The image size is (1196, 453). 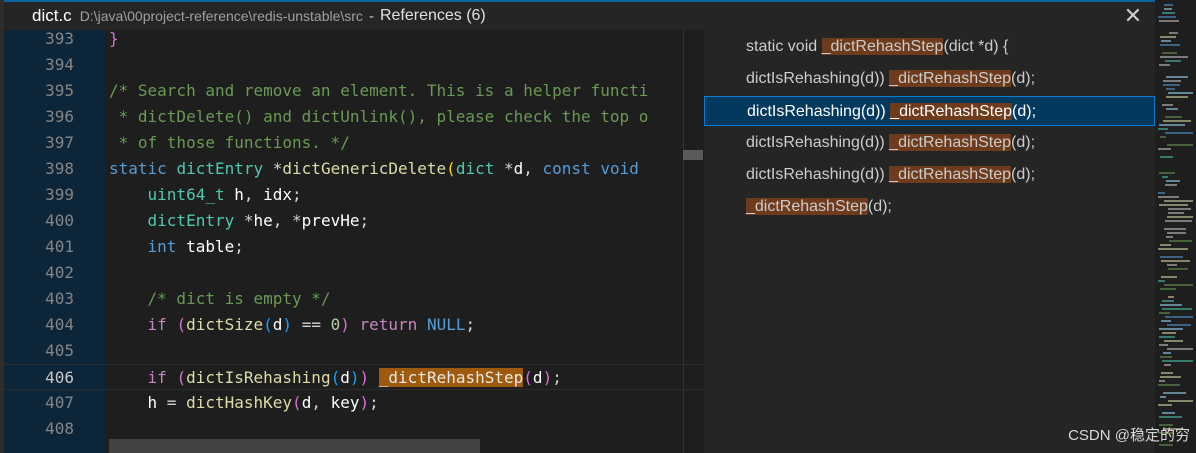 What do you see at coordinates (354, 41) in the screenshot?
I see `code-line: 393}` at bounding box center [354, 41].